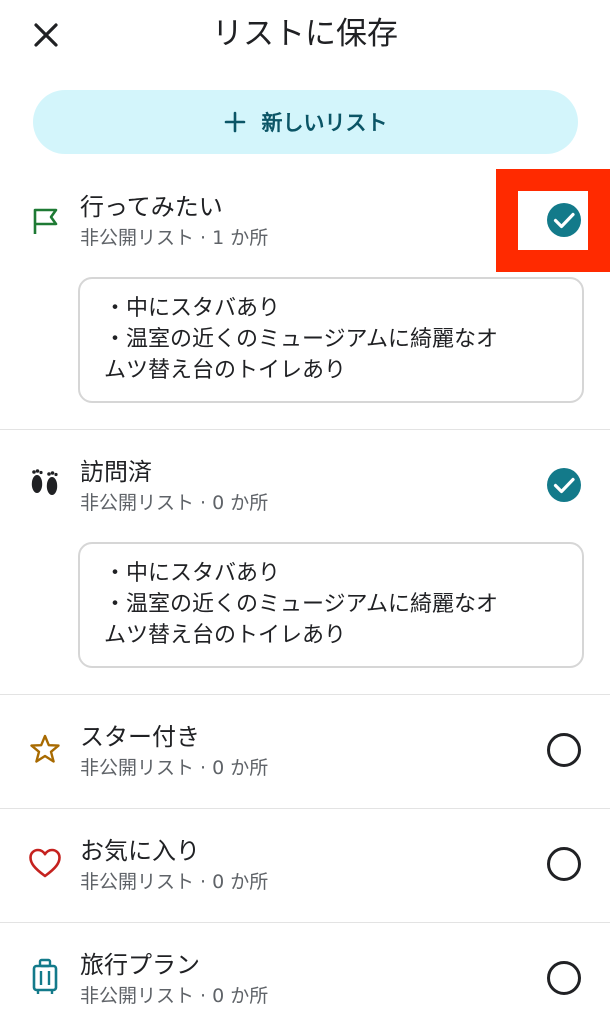  Describe the element at coordinates (45, 484) in the screenshot. I see `footprints-icon` at that location.